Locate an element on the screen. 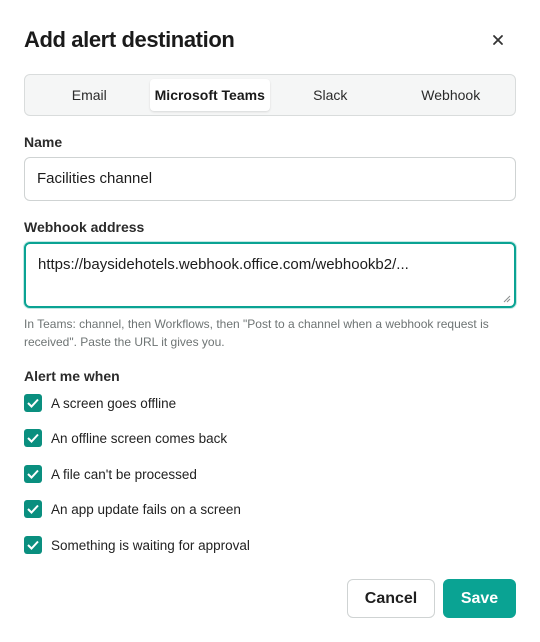 The width and height of the screenshot is (540, 642). close-button is located at coordinates (498, 40).